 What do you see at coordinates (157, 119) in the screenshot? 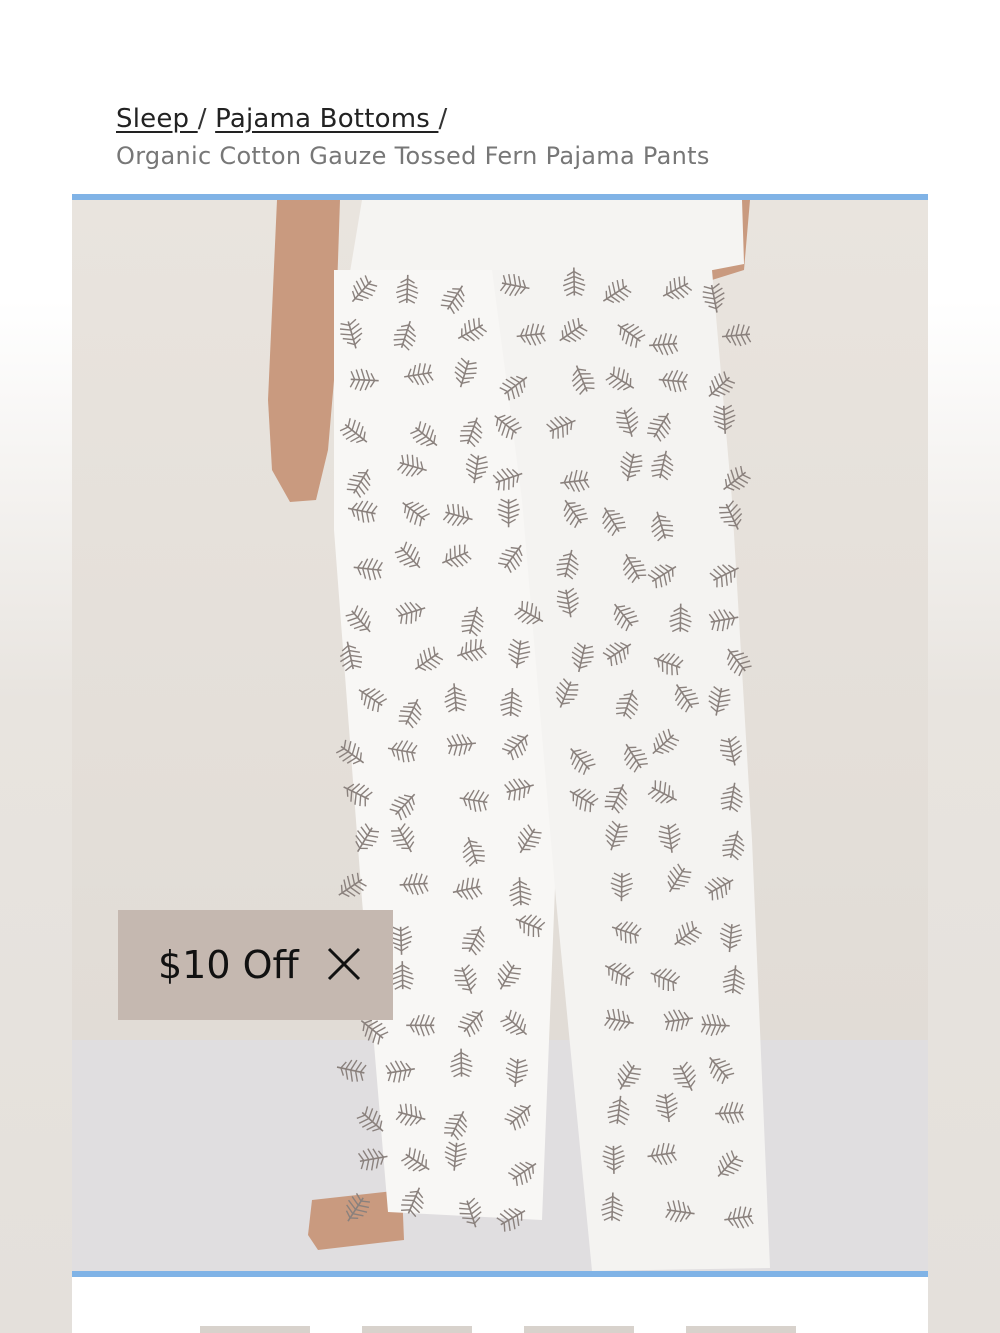
I see `breadcrumb-link-sleep: Sleep` at bounding box center [157, 119].